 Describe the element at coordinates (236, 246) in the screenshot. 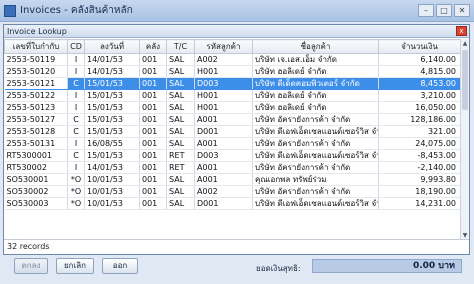

I see `record-count: 32 records` at that location.